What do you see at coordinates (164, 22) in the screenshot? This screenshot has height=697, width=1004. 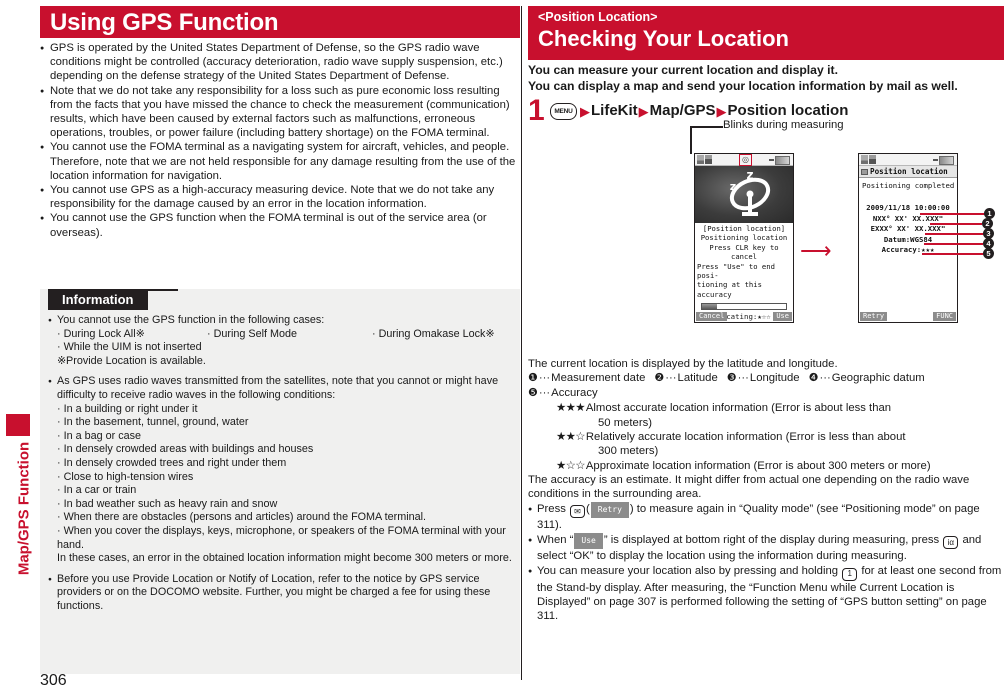 I see `left-section-title: Using GPS Function` at bounding box center [164, 22].